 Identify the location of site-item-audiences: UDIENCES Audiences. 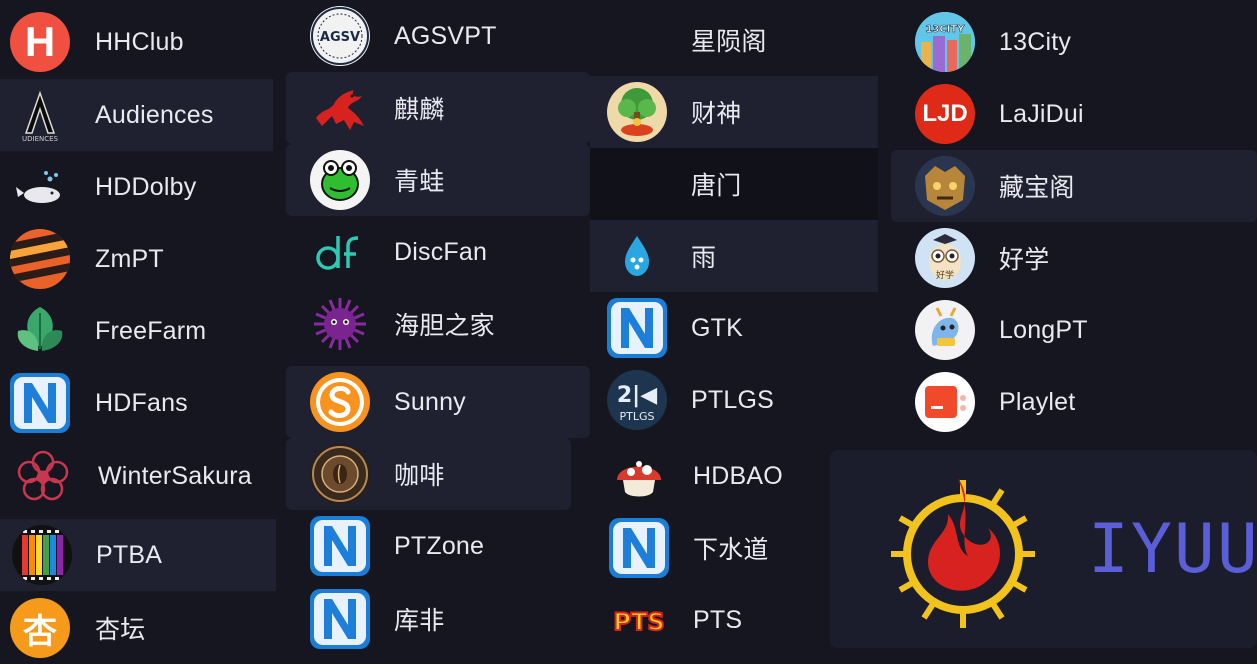
(136, 115).